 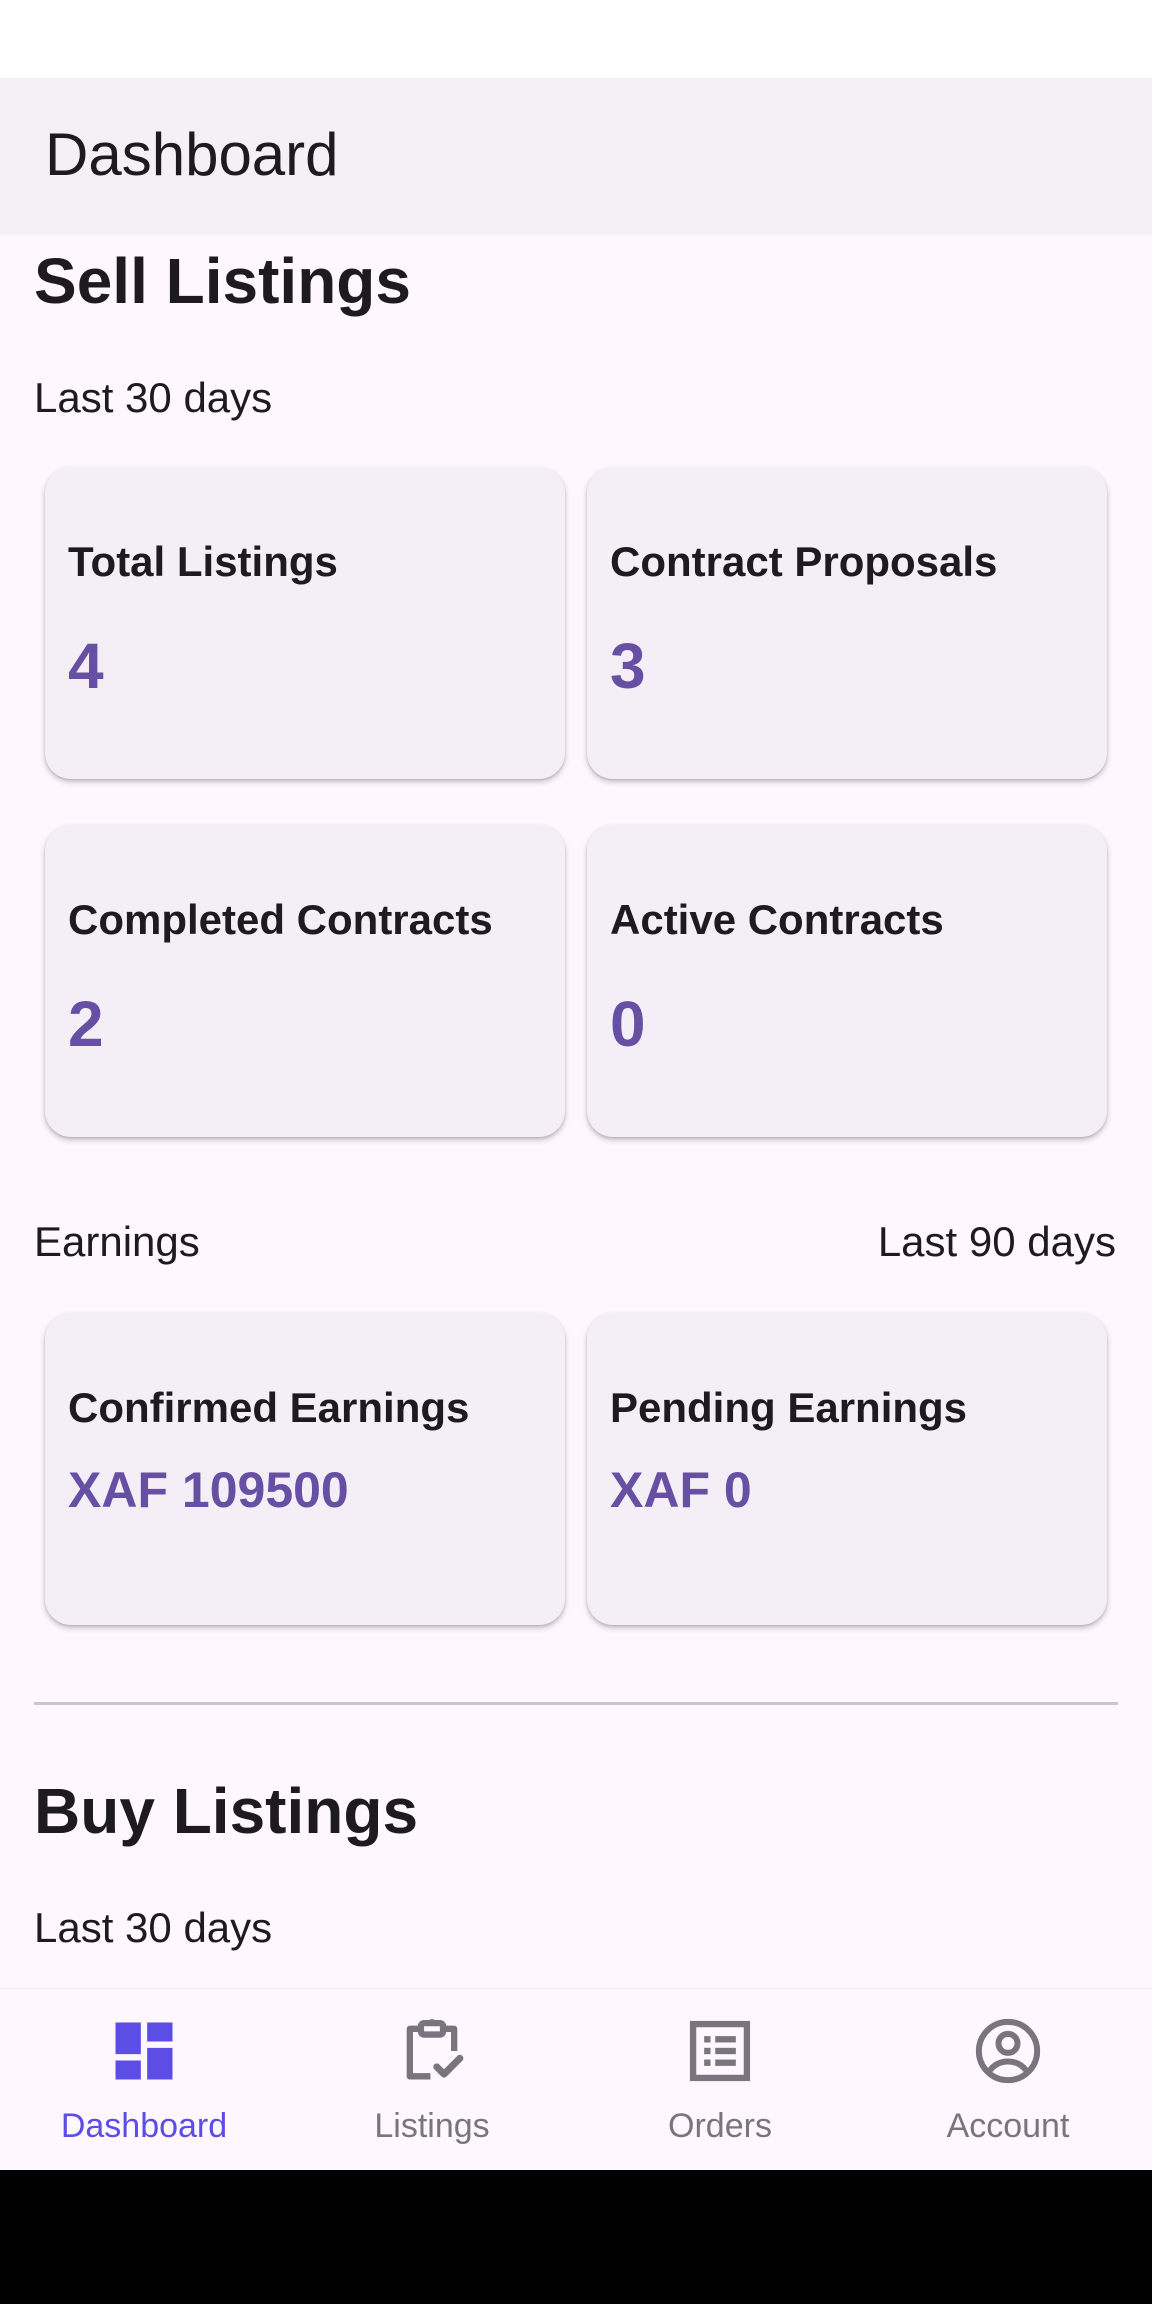 I want to click on system-navigation-bar, so click(x=576, y=2237).